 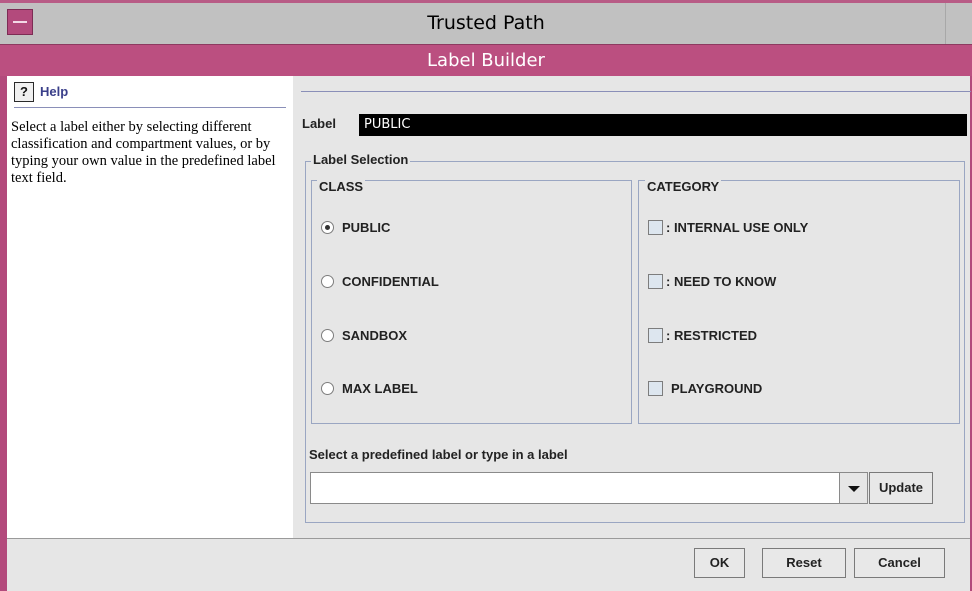 I want to click on window-title: Trusted Path, so click(x=486, y=23).